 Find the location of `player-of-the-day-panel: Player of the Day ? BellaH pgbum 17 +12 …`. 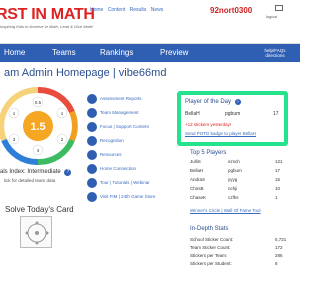

player-of-the-day-panel: Player of the Day ? BellaH pgbum 17 +12 … is located at coordinates (232, 118).